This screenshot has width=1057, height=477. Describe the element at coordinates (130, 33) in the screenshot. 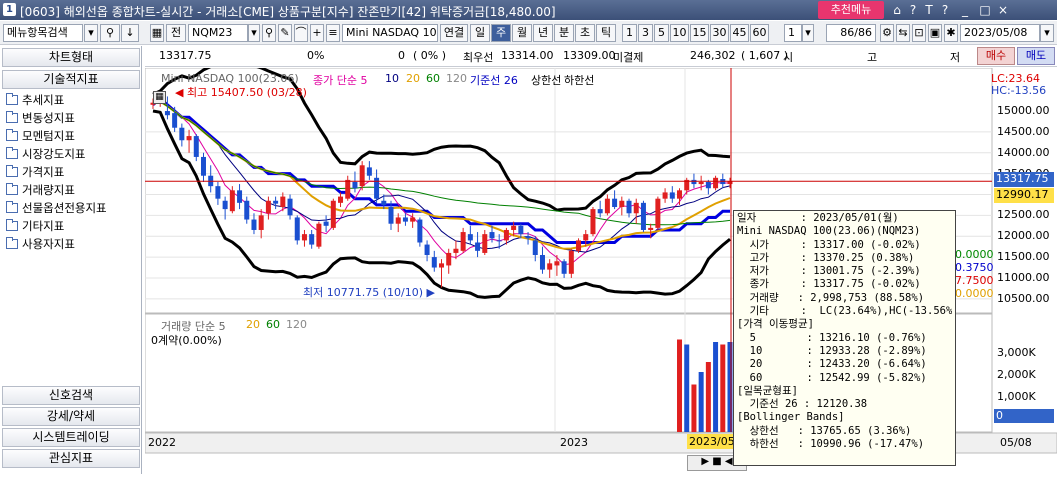

I see `arrow-down-icon: ↓` at that location.